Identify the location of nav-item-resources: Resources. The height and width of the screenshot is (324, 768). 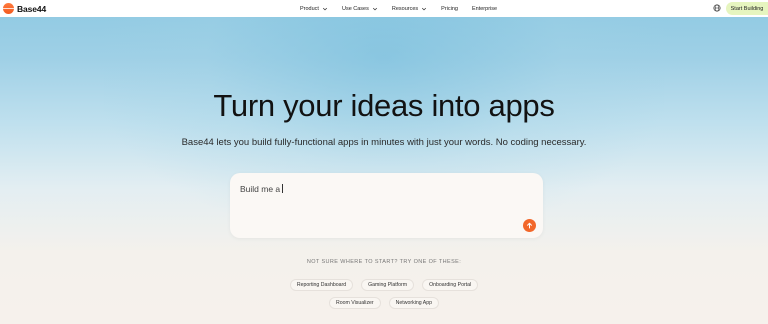
(409, 9).